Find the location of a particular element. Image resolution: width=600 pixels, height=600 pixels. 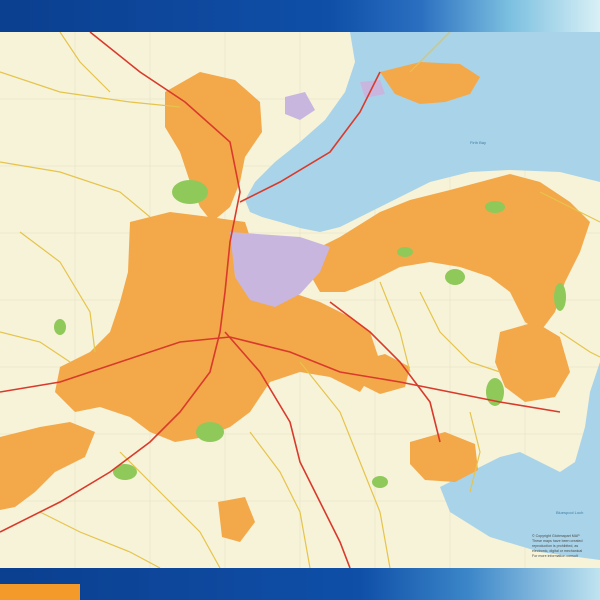

header-bar is located at coordinates (300, 16).